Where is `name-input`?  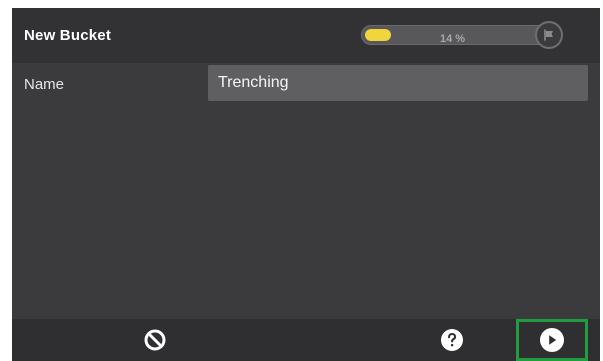
name-input is located at coordinates (398, 83).